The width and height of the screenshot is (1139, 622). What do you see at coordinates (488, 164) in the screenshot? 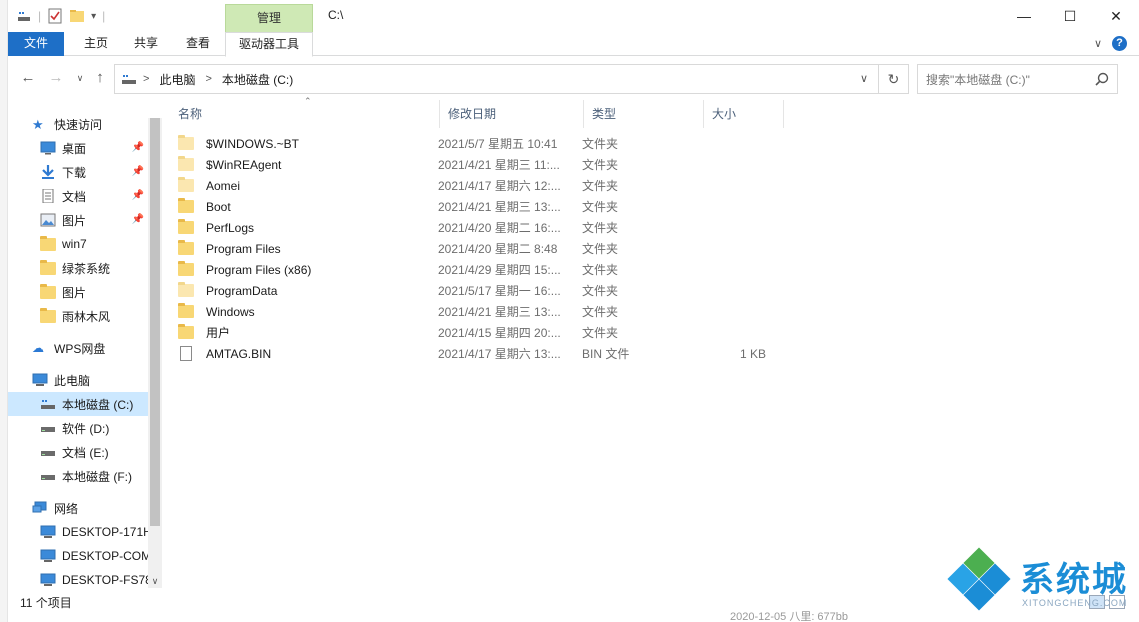
I see `file-row: $WinREAgent 2021/4/21 星期三 11:... 文件夹` at bounding box center [488, 164].